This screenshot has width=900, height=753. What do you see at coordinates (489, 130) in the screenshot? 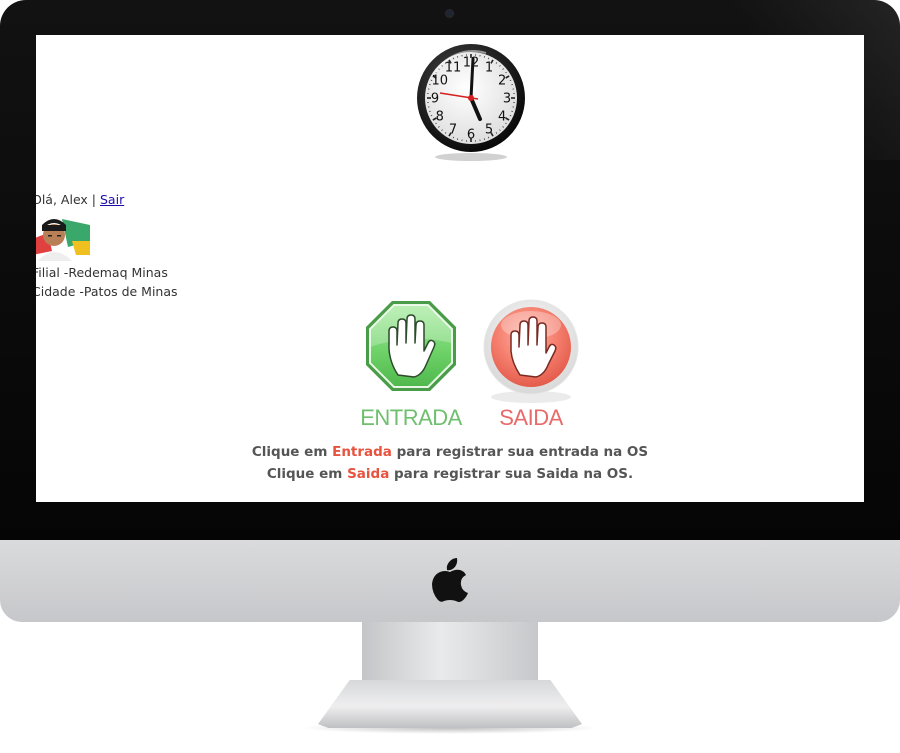
I see `clock-number-5: 5` at bounding box center [489, 130].